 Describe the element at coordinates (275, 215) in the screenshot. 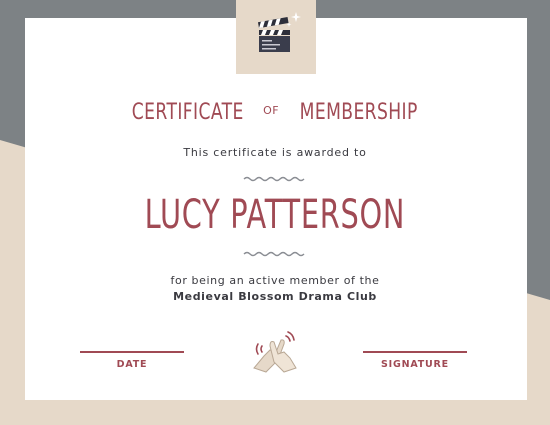

I see `recipient-name: LUCY PATTERSON` at that location.